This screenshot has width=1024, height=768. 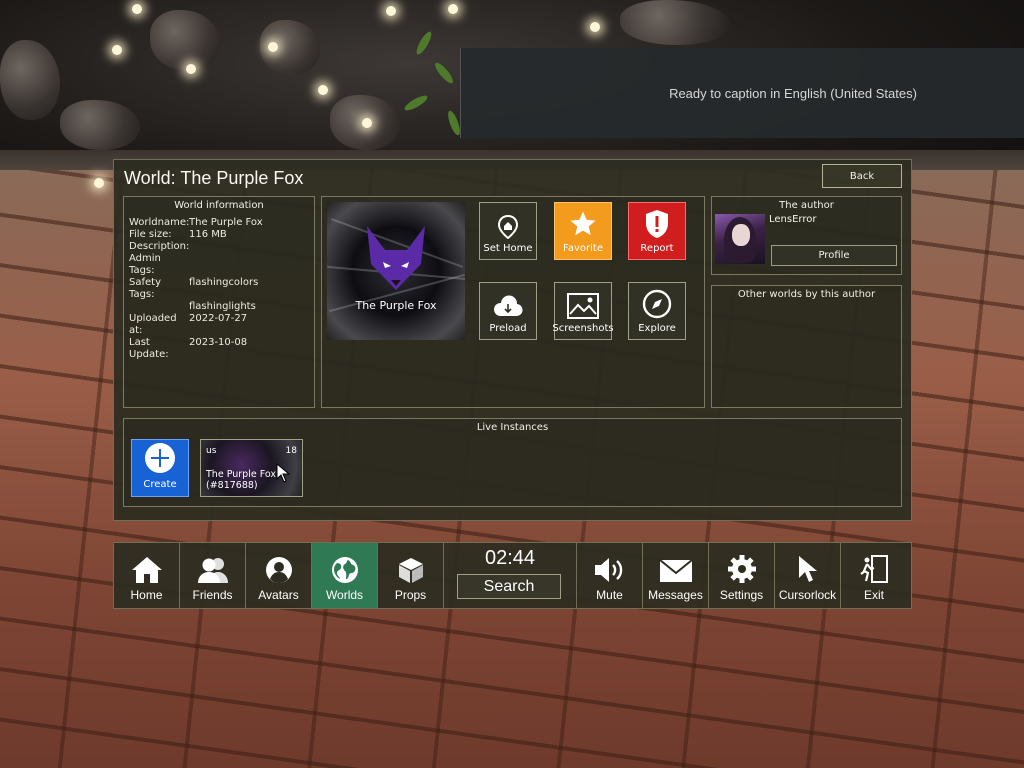 I want to click on exit-label: Exit, so click(x=873, y=595).